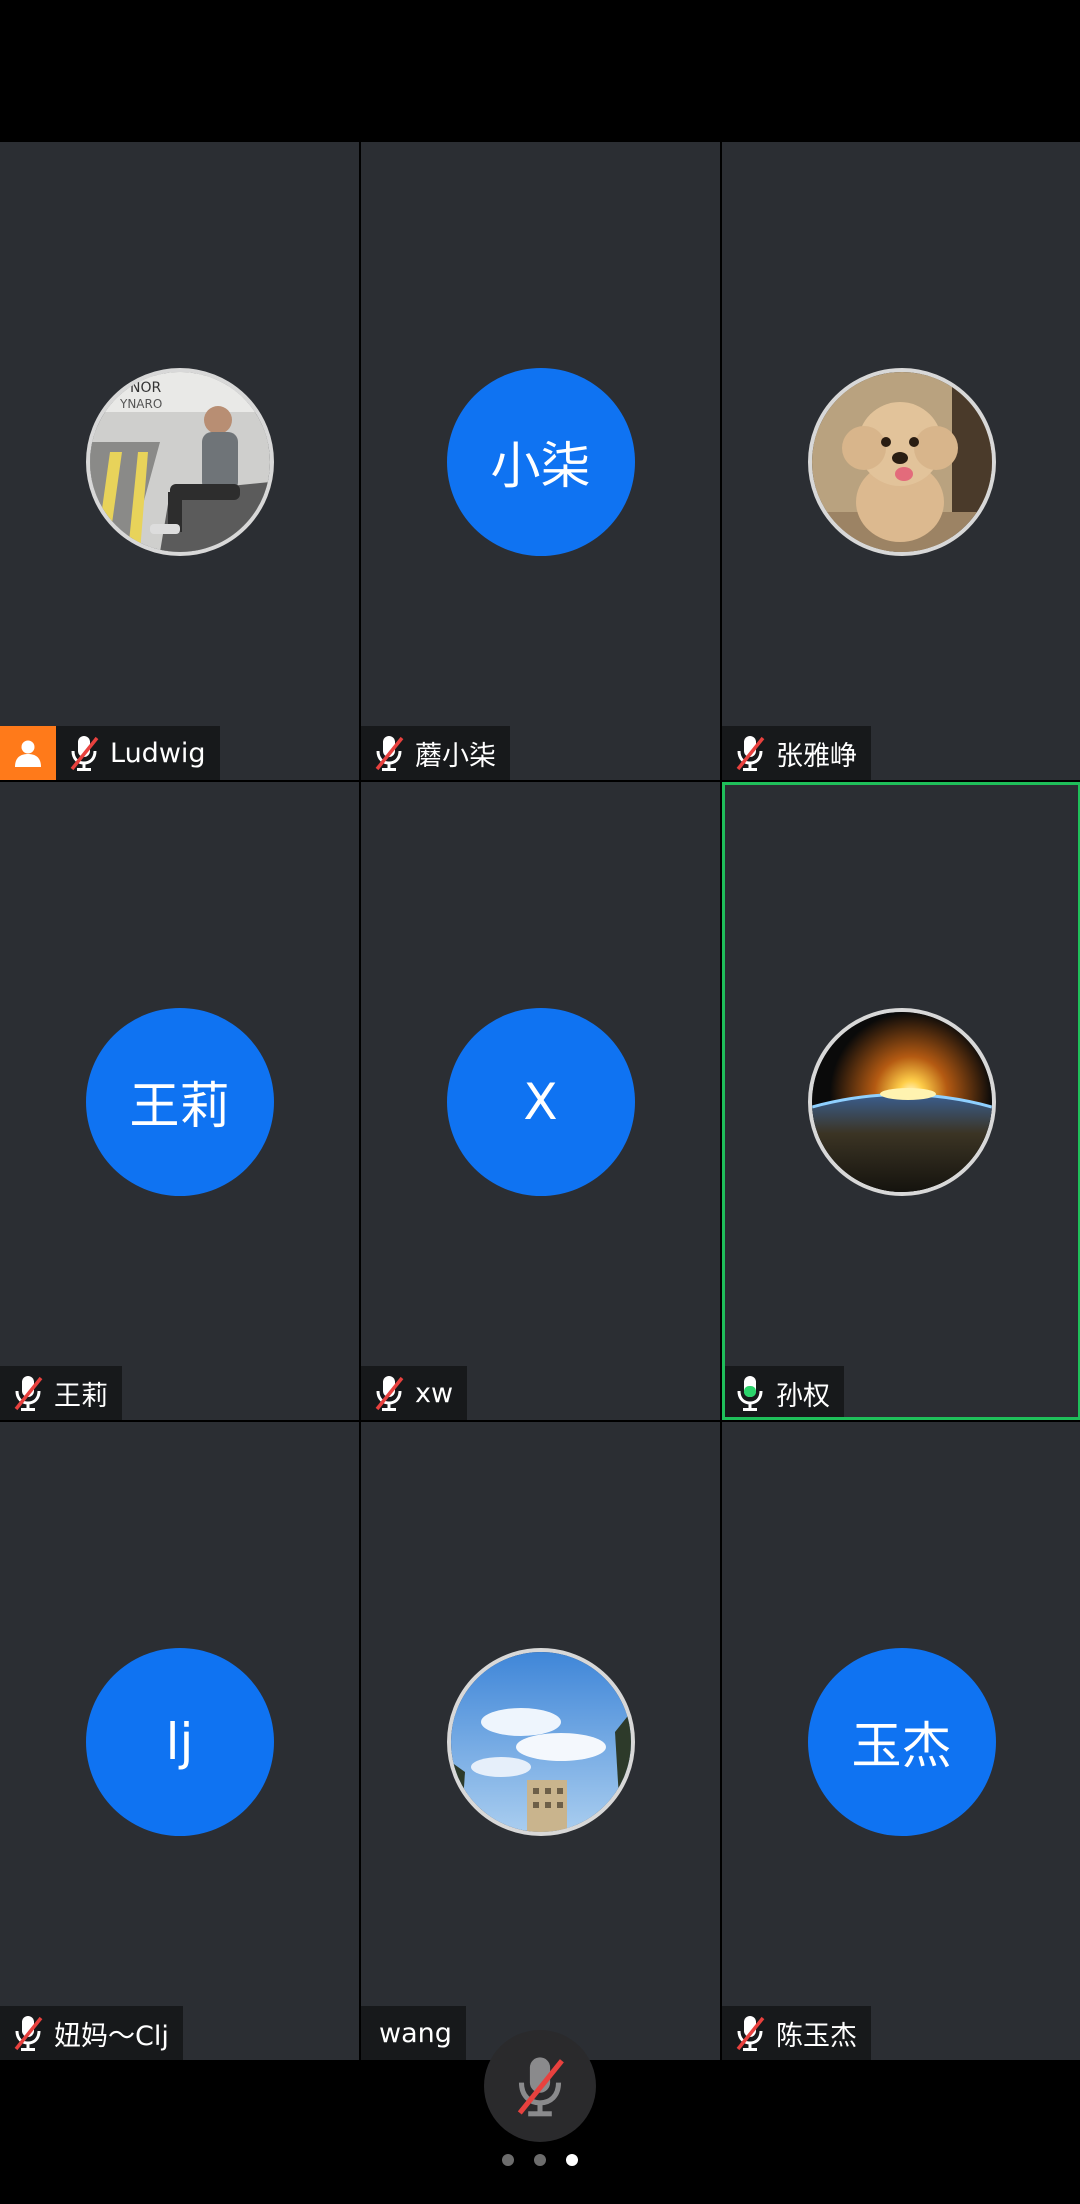  I want to click on participant-name-tag: 孙权, so click(784, 1391).